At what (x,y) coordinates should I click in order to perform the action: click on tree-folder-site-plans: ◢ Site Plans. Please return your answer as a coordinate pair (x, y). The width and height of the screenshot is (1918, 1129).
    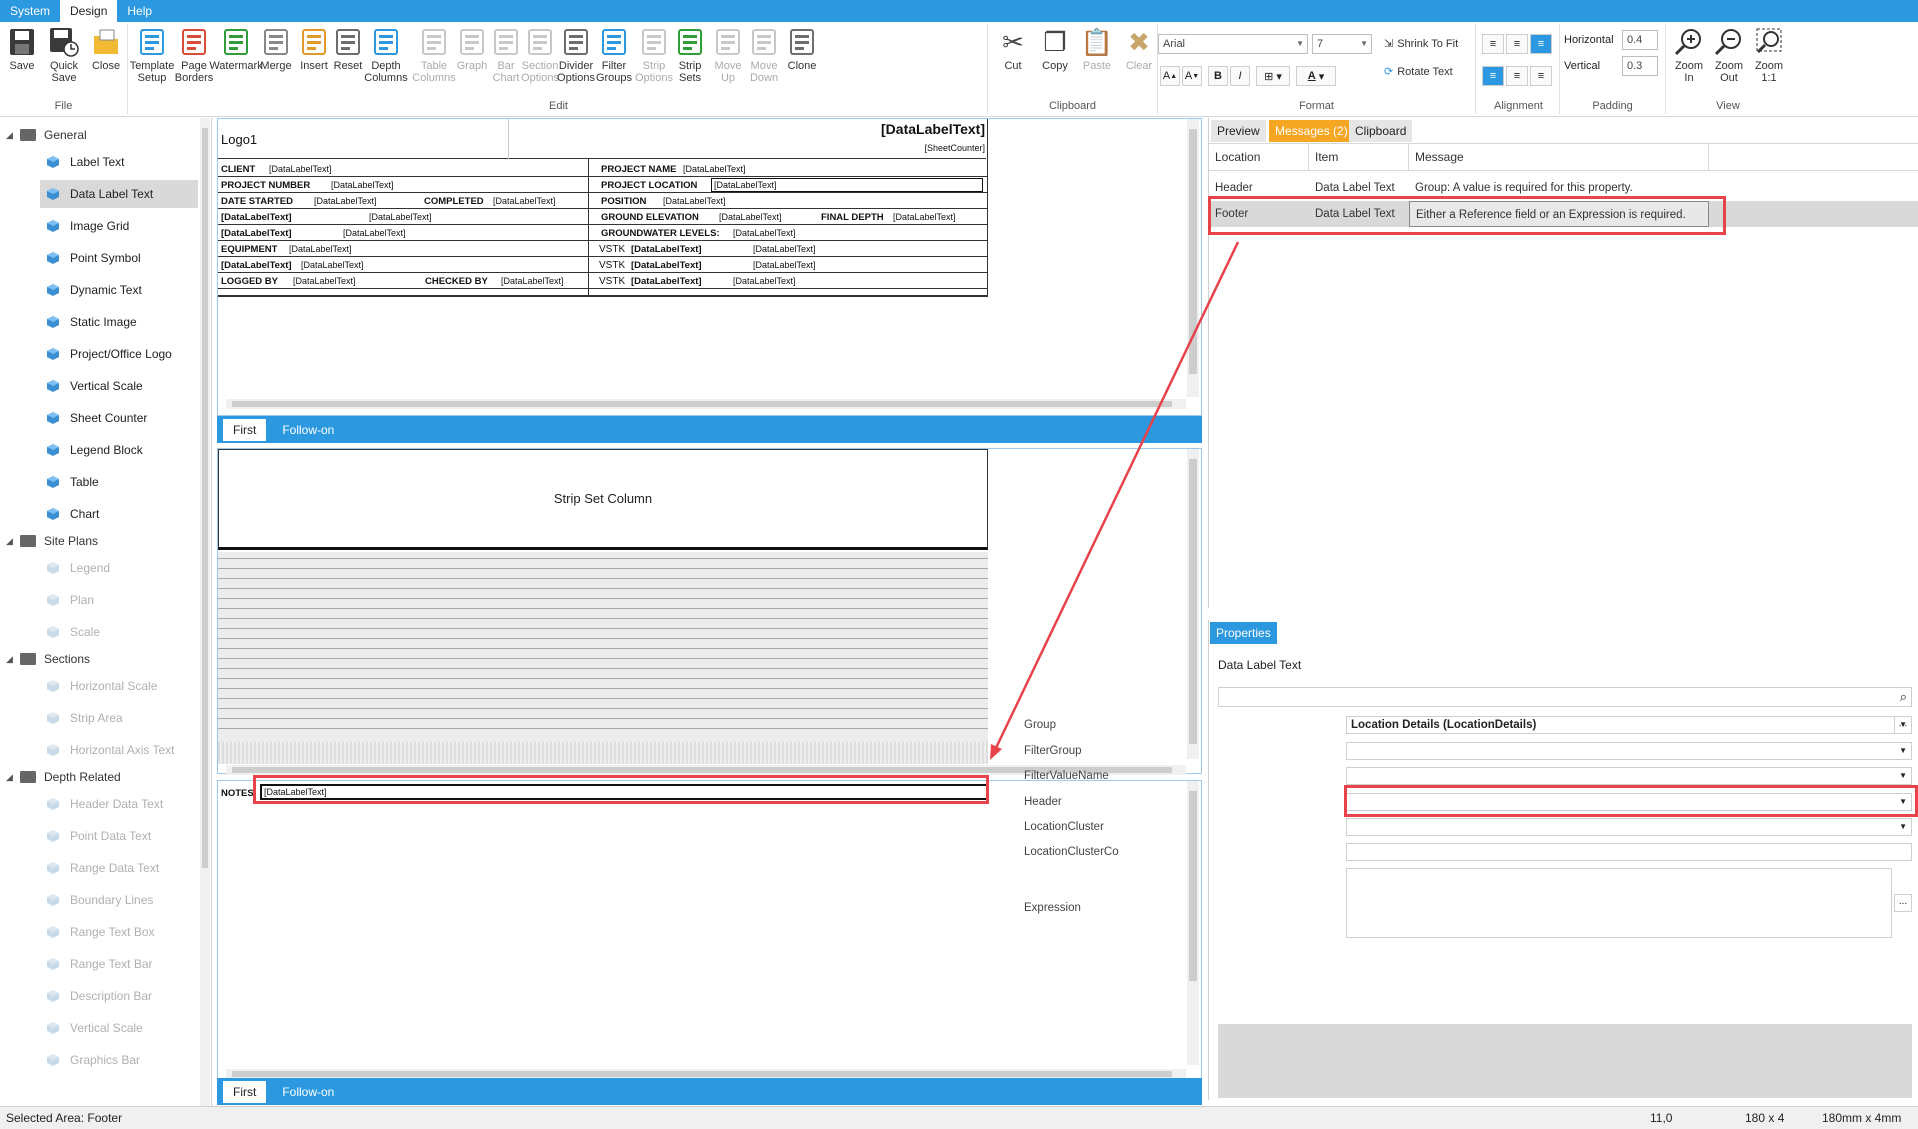
    Looking at the image, I should click on (52, 541).